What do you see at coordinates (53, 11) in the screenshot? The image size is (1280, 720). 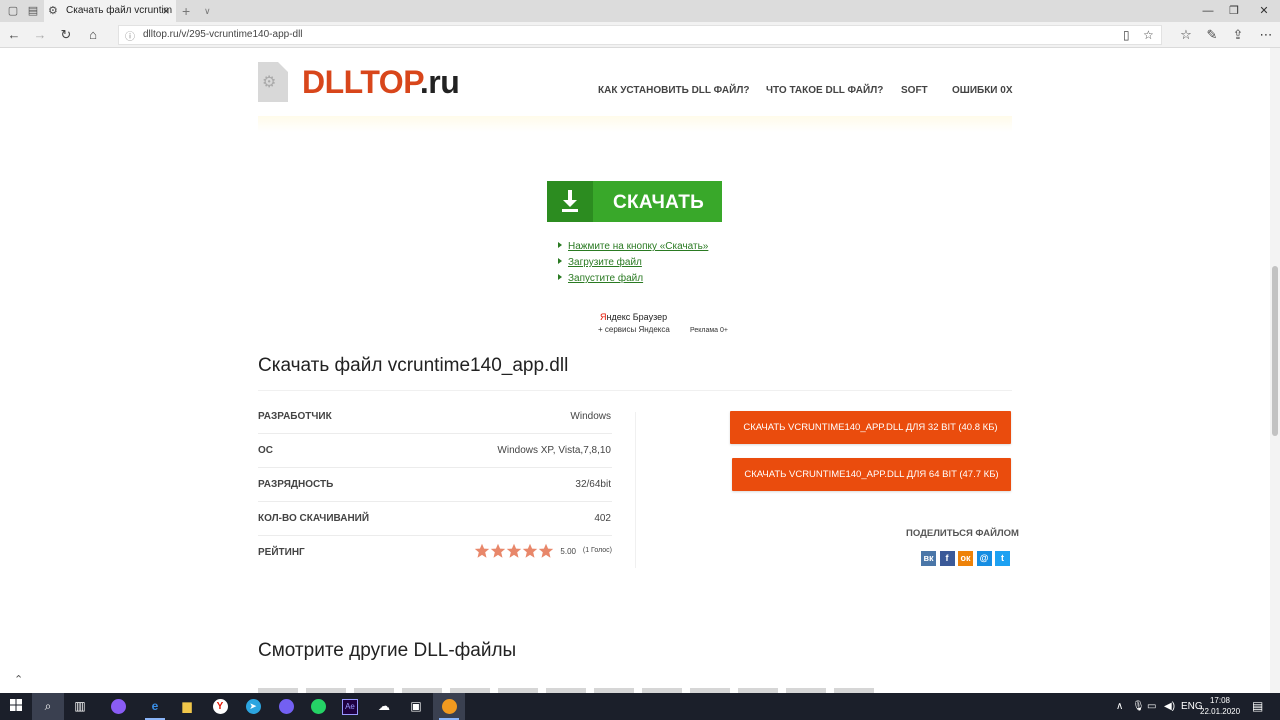 I see `tab-favicon-gear-icon: ⚙` at bounding box center [53, 11].